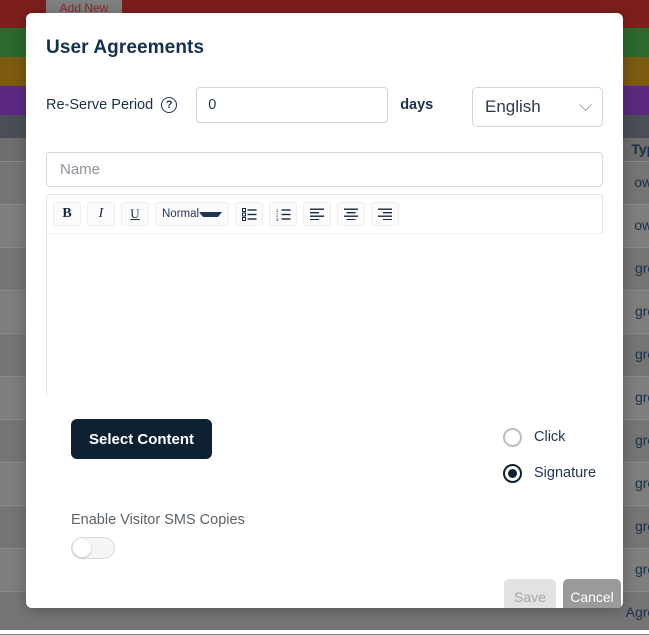 The image size is (649, 635). What do you see at coordinates (592, 593) in the screenshot?
I see `cancel-button: Cancel` at bounding box center [592, 593].